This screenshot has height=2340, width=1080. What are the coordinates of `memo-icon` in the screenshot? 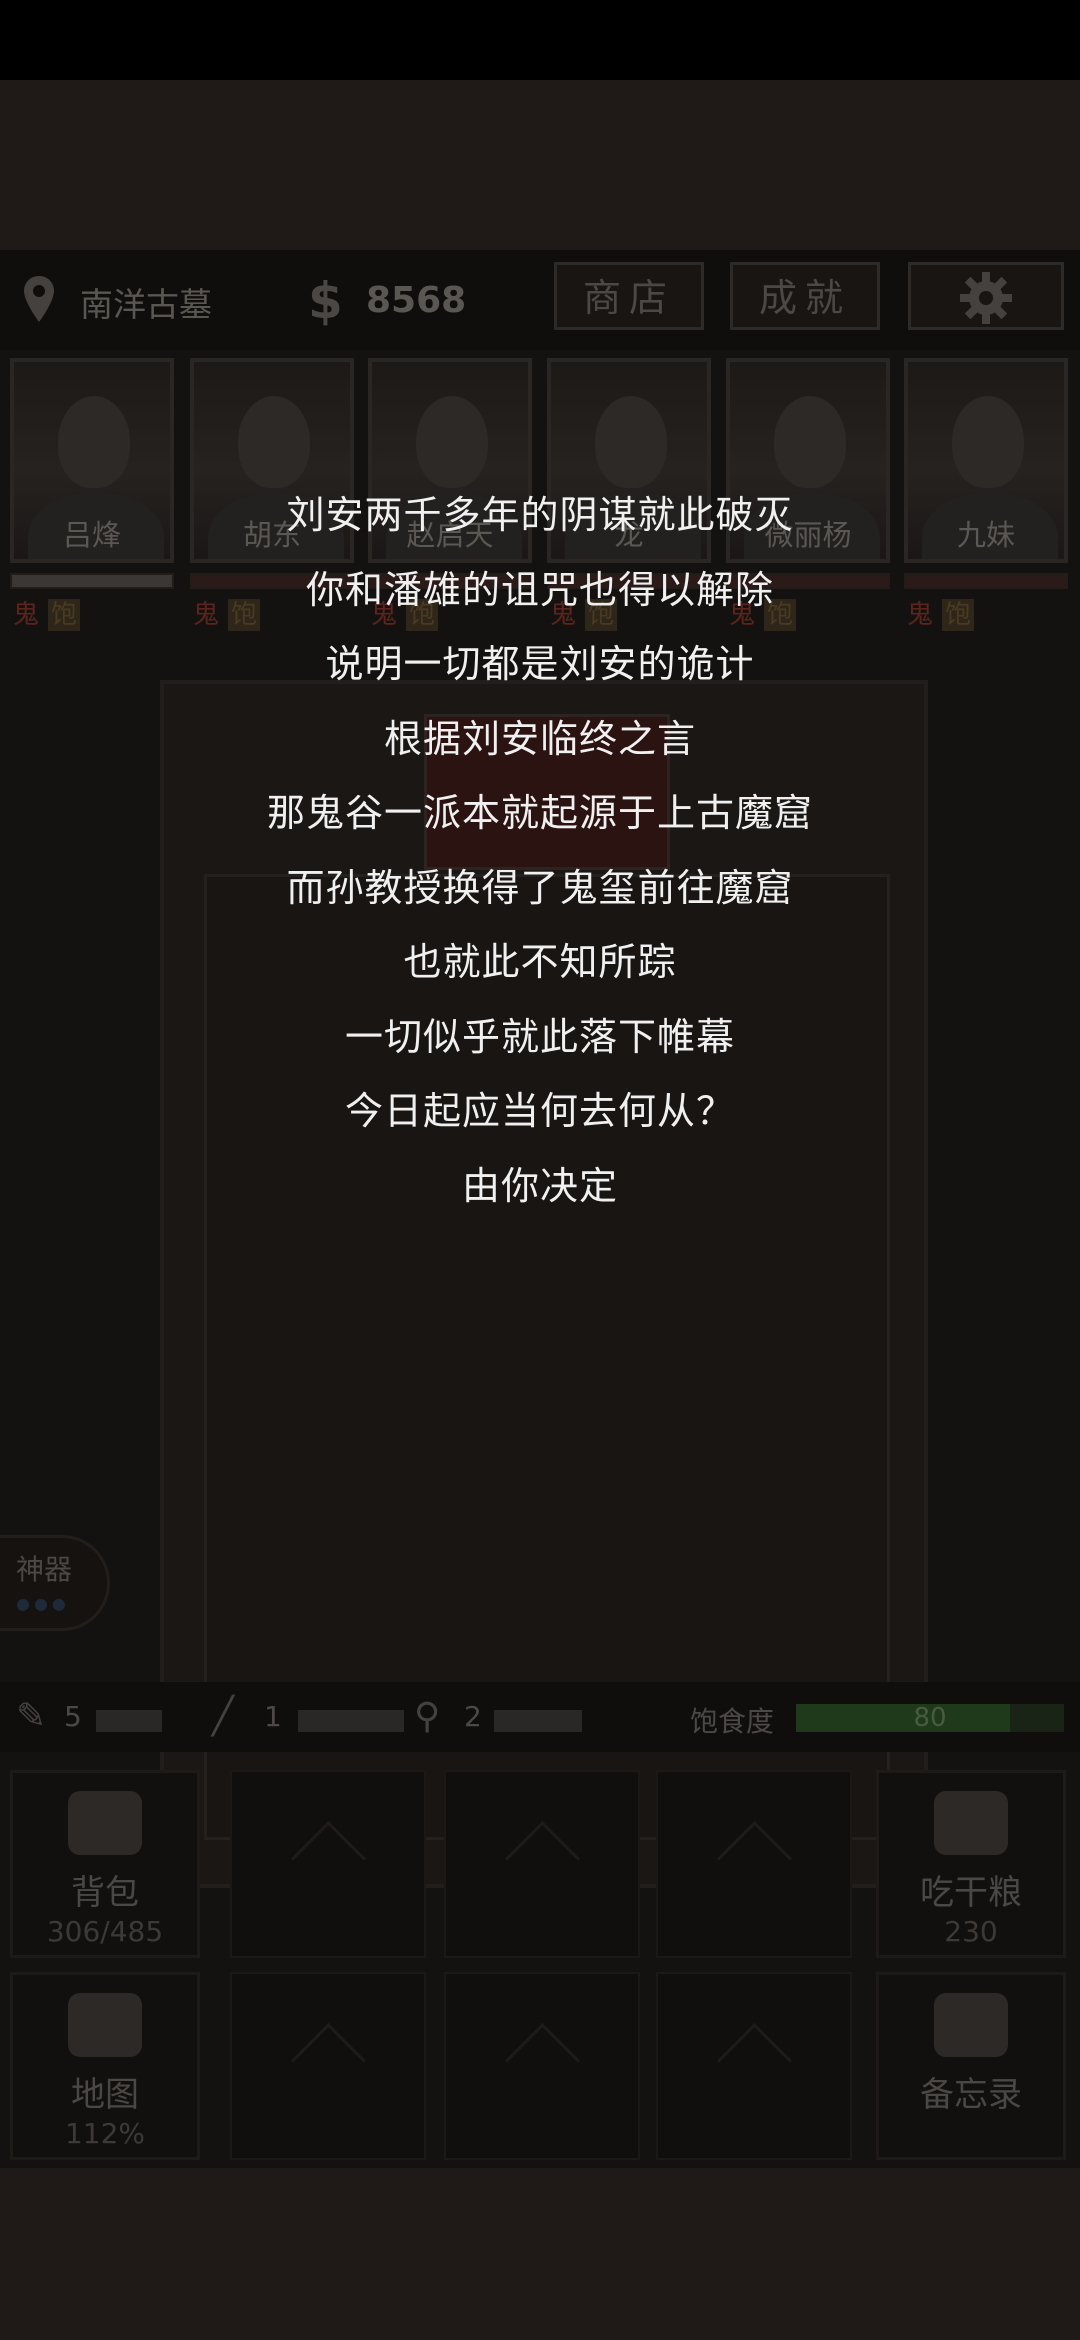 It's located at (971, 2025).